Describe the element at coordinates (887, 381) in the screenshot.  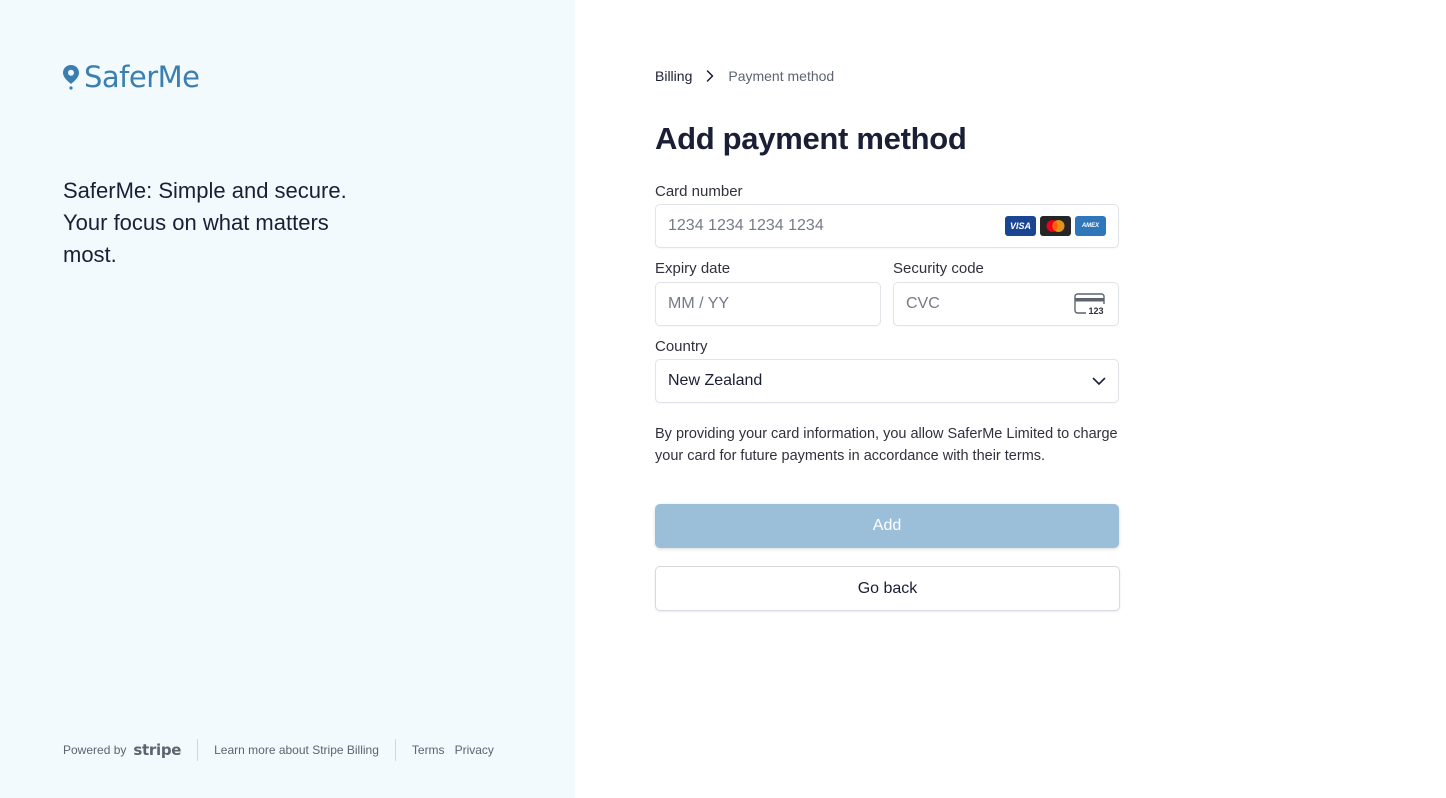
I see `country-select: New Zealand` at that location.